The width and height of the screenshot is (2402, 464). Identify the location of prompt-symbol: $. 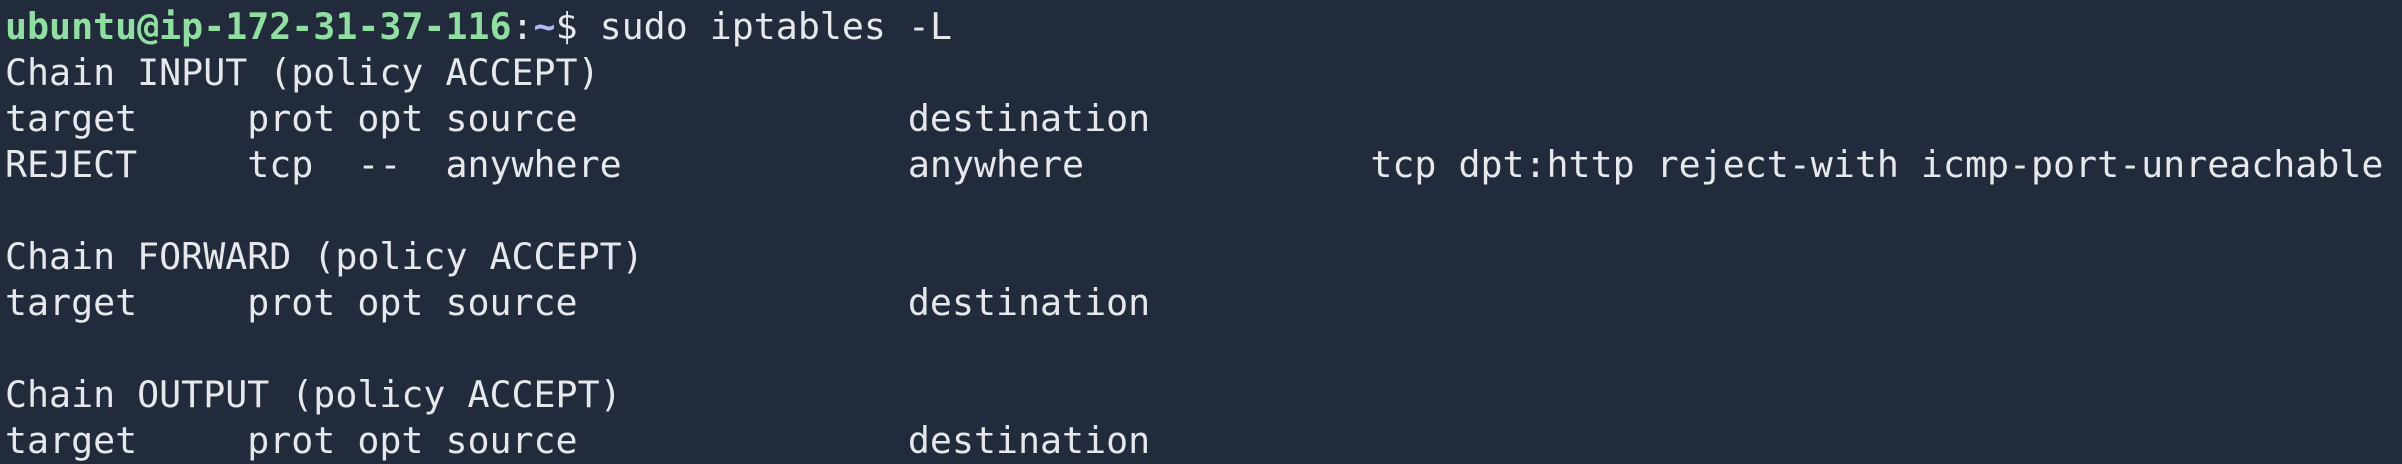
(577, 26).